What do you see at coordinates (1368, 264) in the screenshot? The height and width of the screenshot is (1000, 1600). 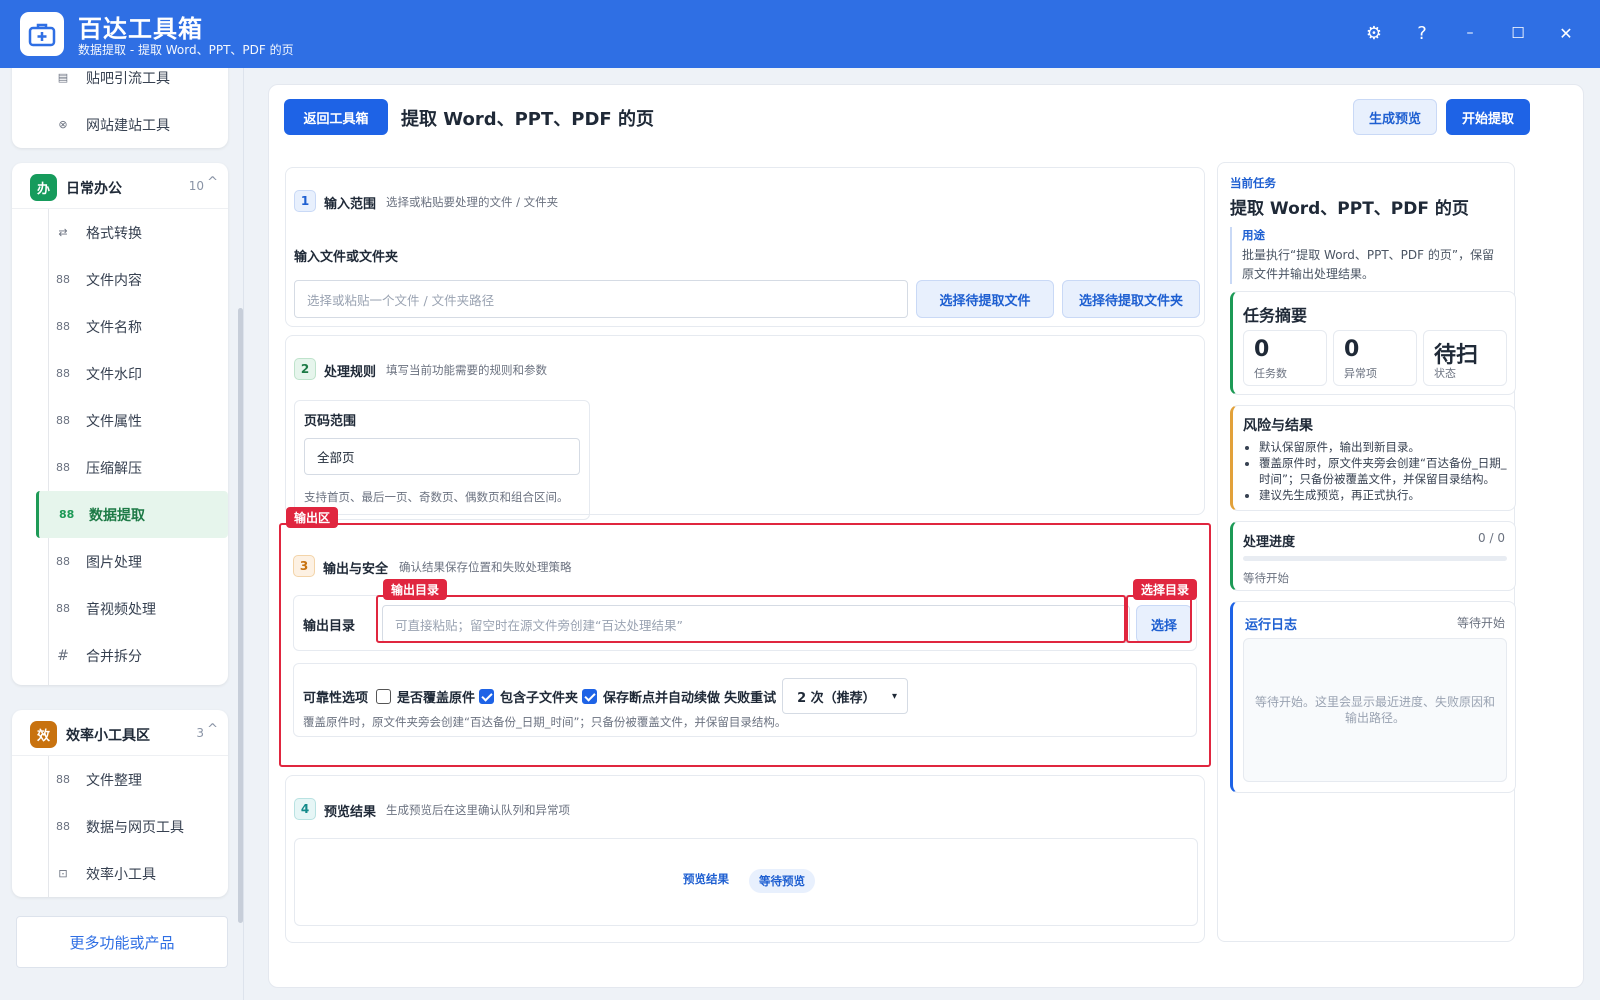 I see `purpose-text: 批量执行“提取 Word、PPT、PDF 的页”，保留原文件并输出处理结果。` at bounding box center [1368, 264].